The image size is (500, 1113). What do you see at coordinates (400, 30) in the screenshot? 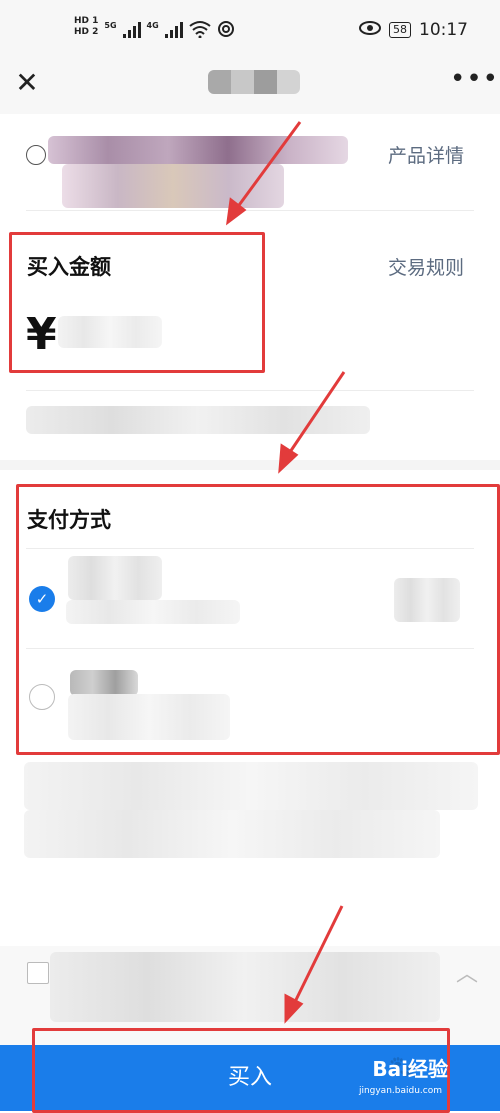
I see `battery-icon: 58` at bounding box center [400, 30].